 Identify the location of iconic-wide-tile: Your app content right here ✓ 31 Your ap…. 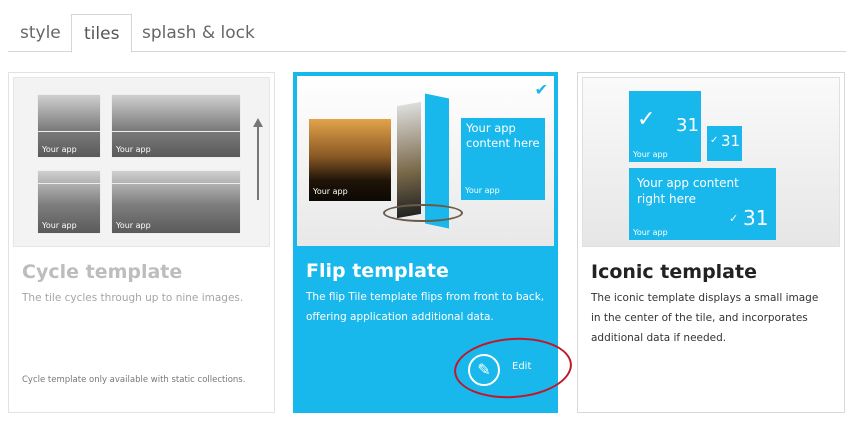
(702, 204).